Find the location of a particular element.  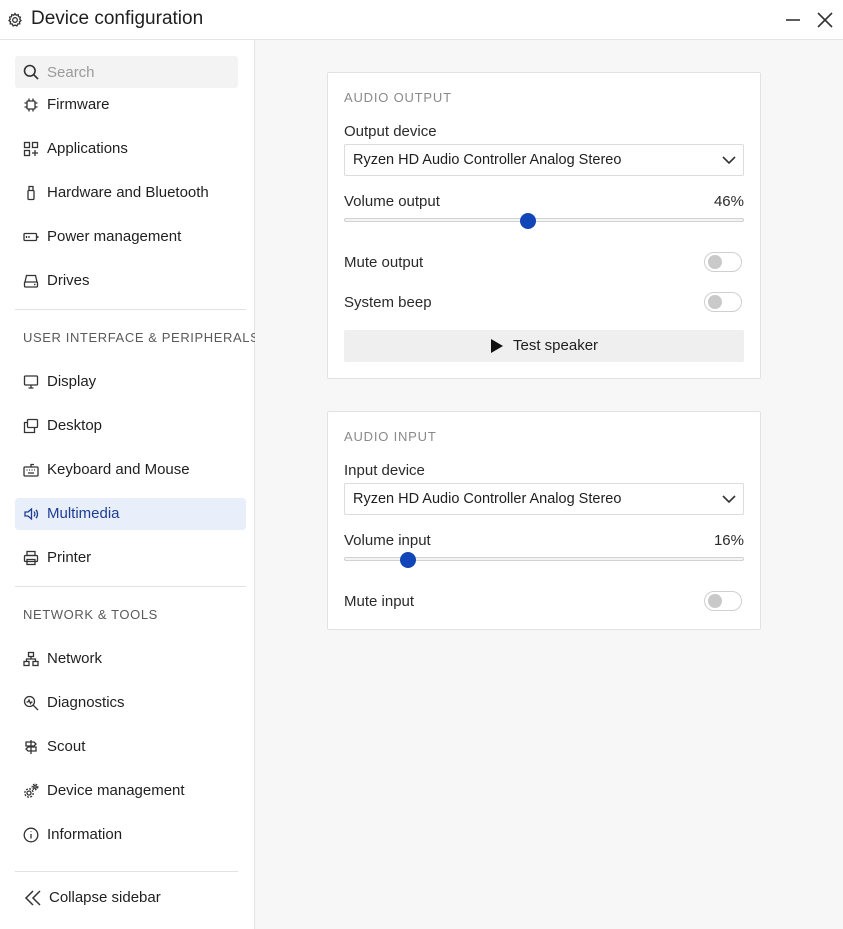

gear-icon is located at coordinates (15, 19).